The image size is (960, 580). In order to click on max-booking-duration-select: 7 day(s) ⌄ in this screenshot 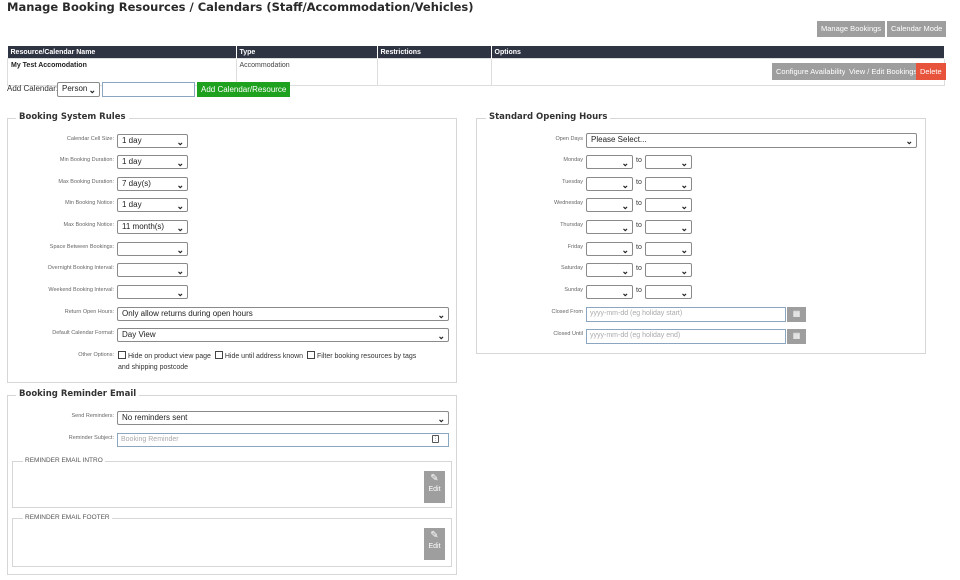, I will do `click(152, 184)`.